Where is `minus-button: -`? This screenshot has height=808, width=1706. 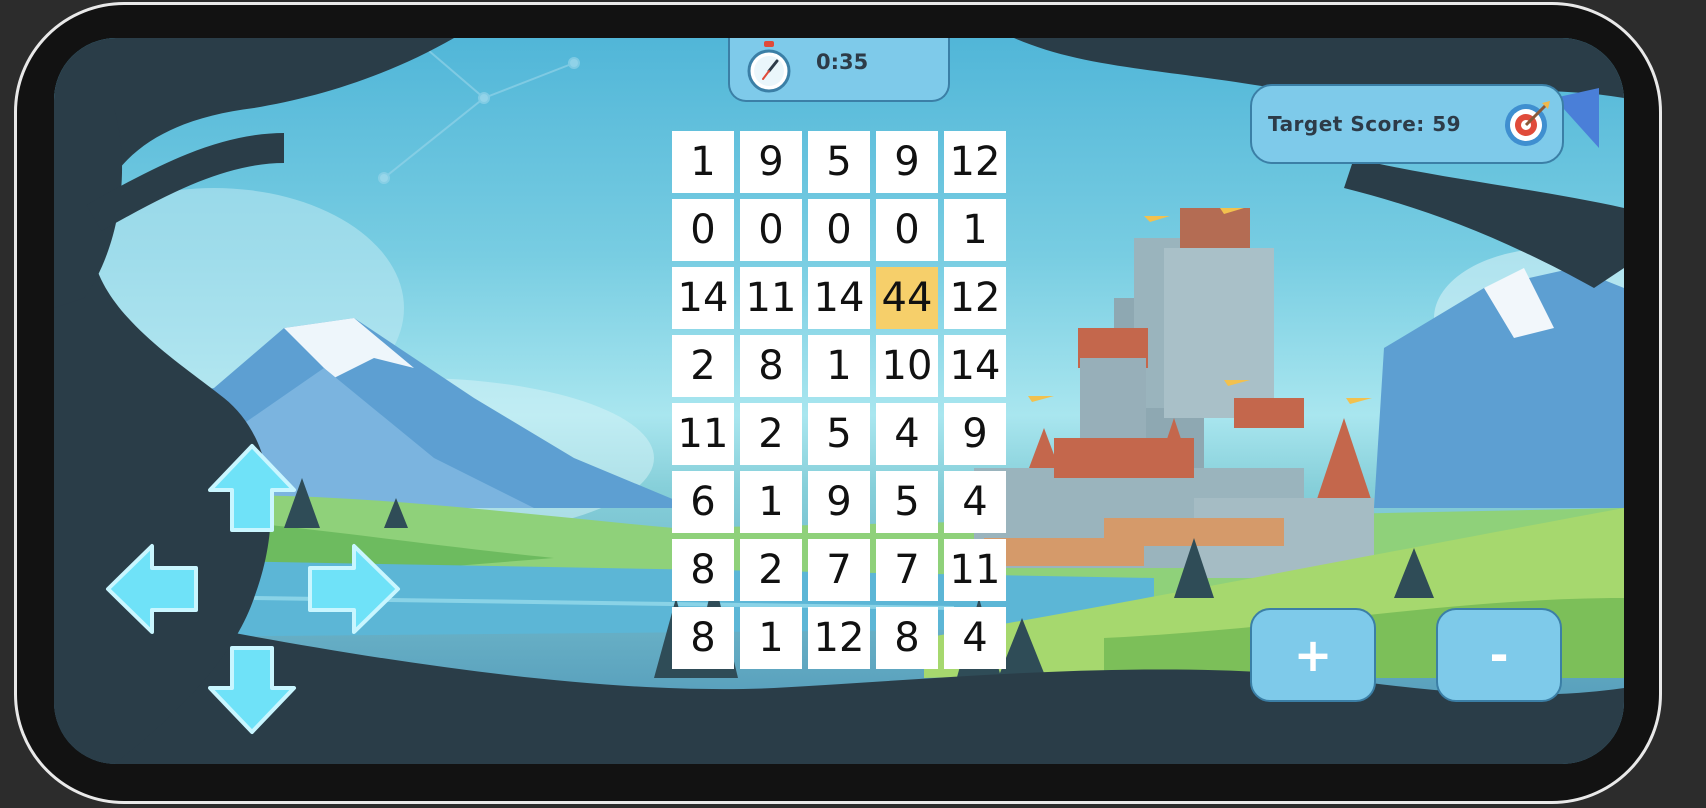 minus-button: - is located at coordinates (1499, 655).